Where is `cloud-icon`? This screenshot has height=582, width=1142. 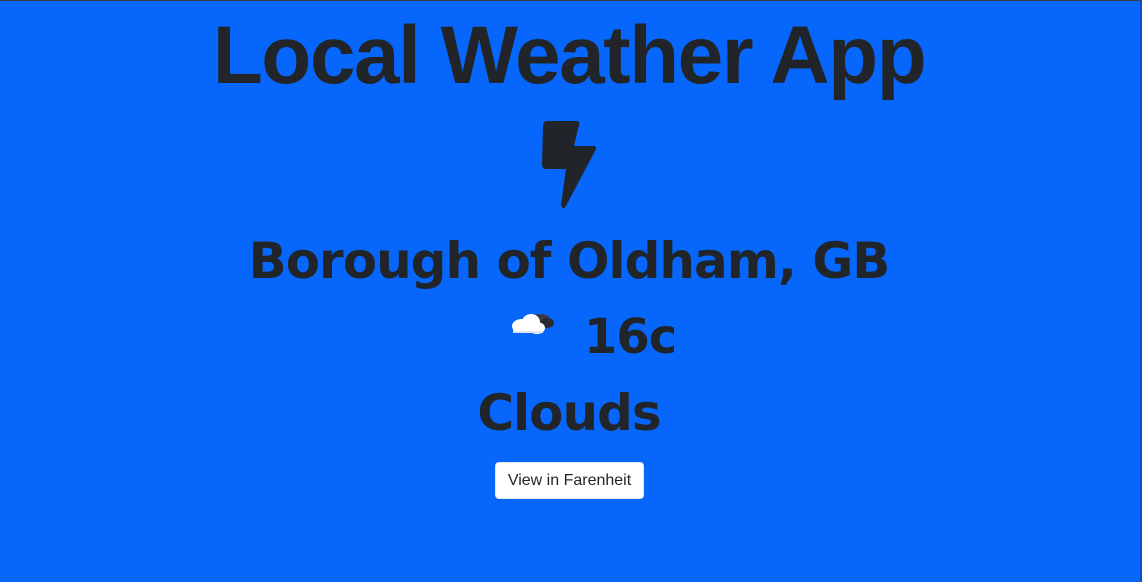
cloud-icon is located at coordinates (533, 324).